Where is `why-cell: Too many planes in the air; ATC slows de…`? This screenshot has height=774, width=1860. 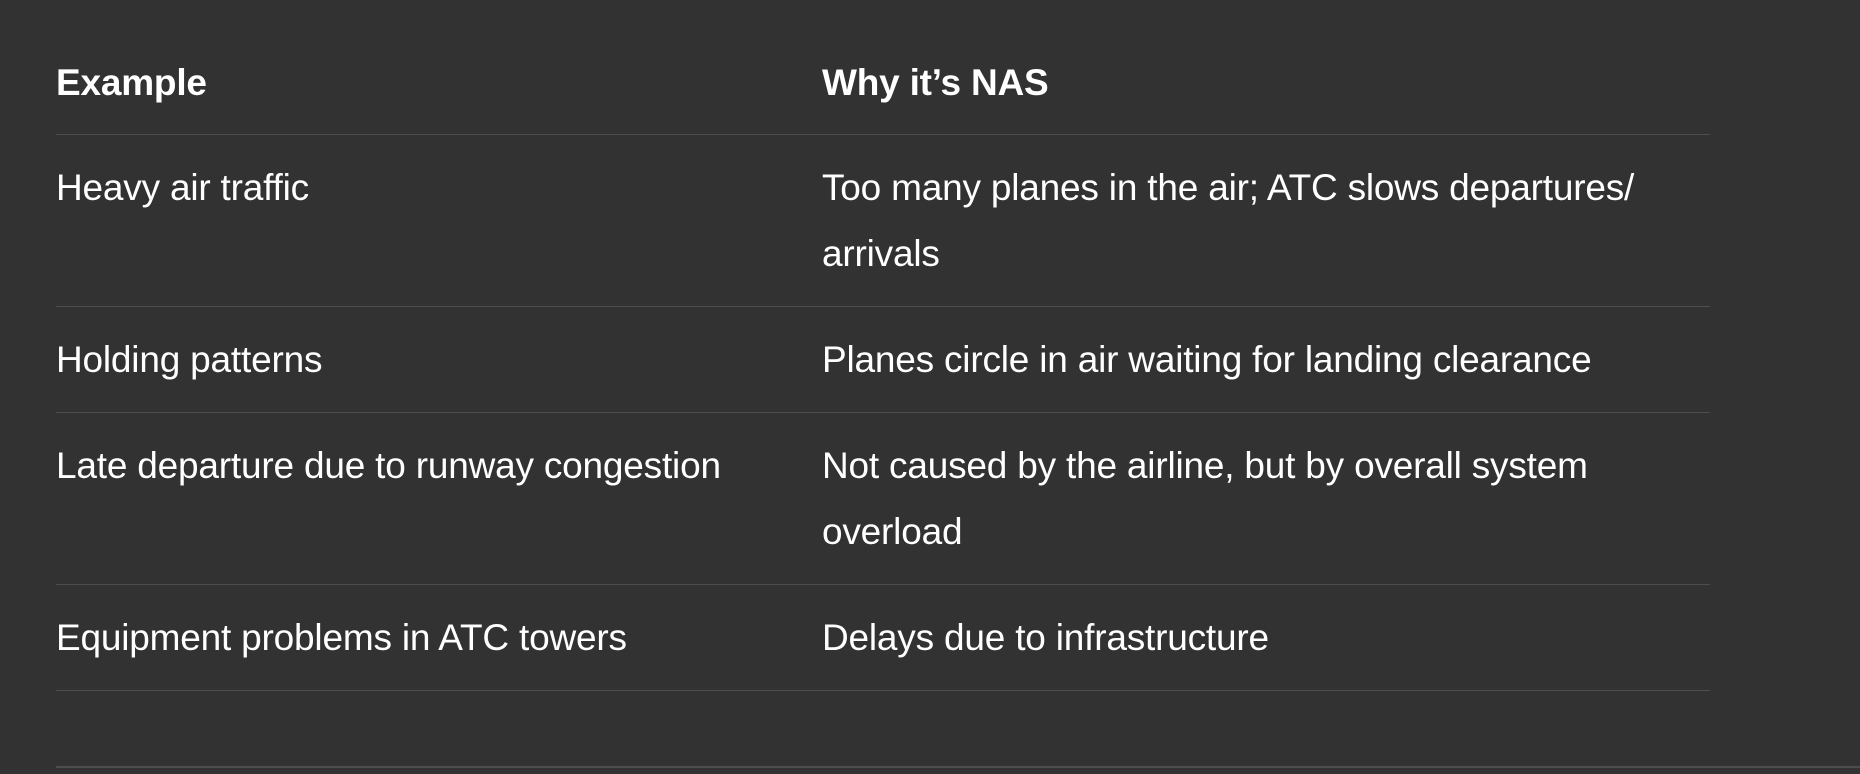 why-cell: Too many planes in the air; ATC slows de… is located at coordinates (1228, 220).